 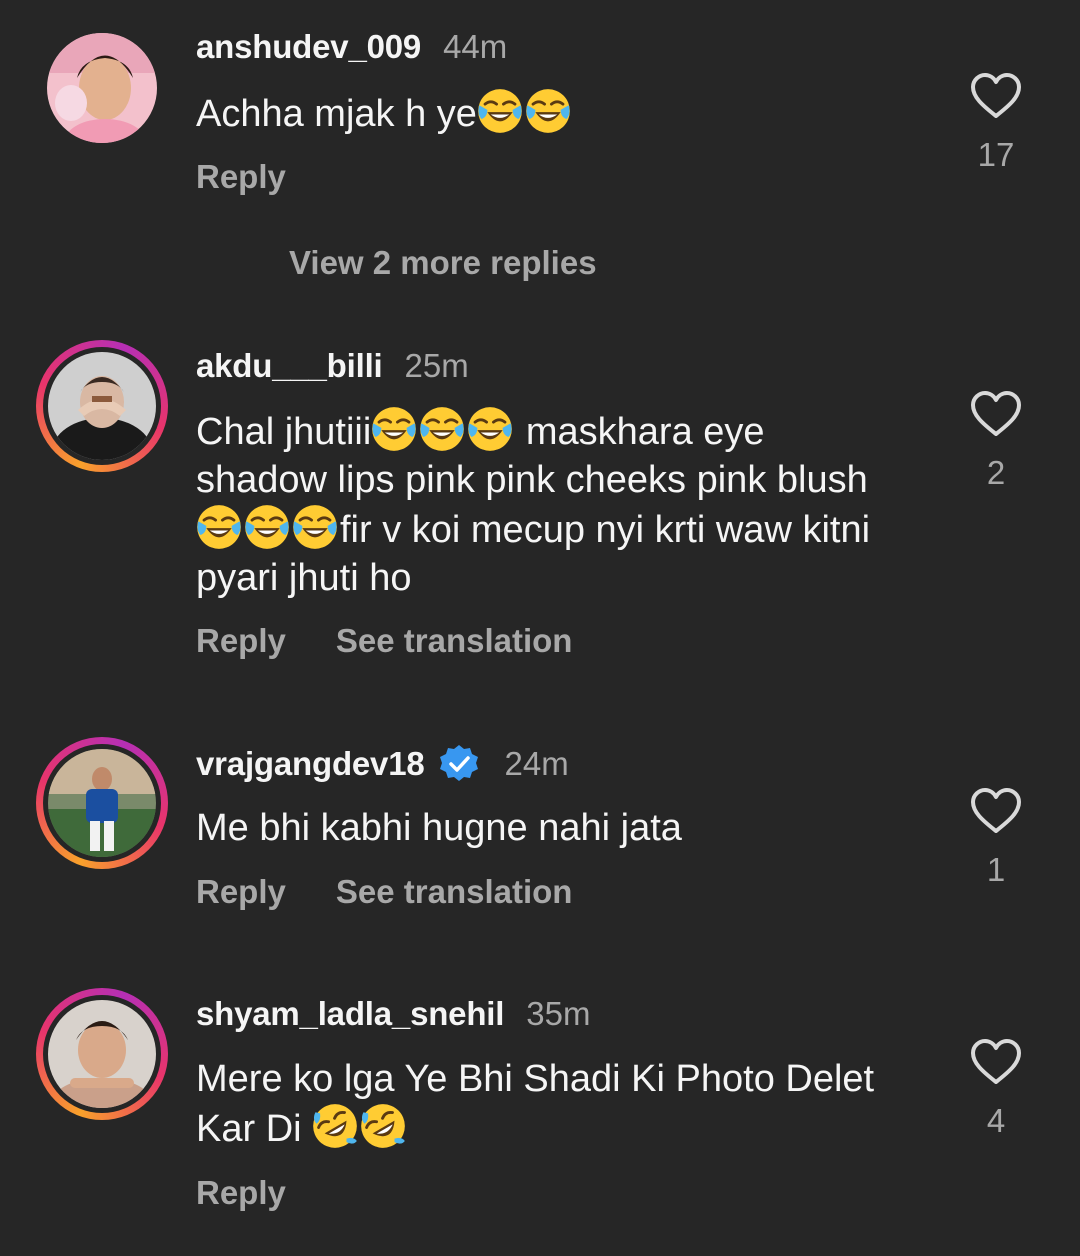 I want to click on username: anshudev_009, so click(x=308, y=47).